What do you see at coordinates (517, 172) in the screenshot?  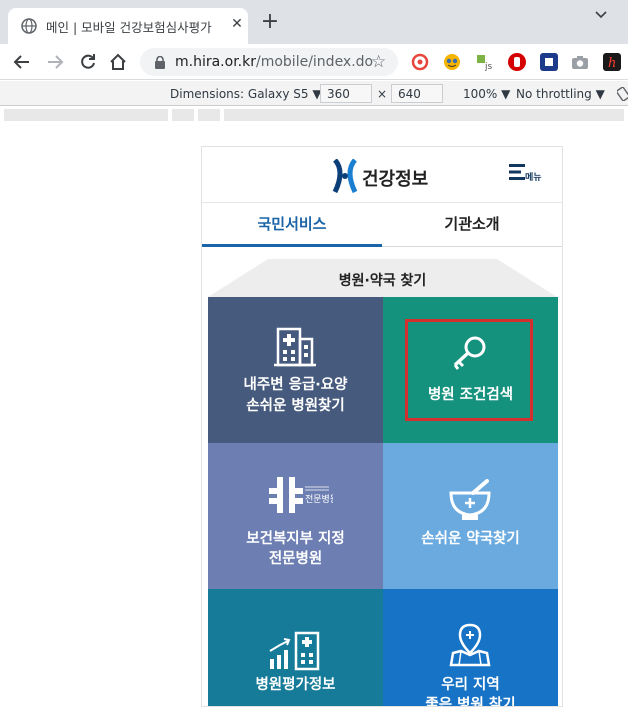 I see `hamburger-icon` at bounding box center [517, 172].